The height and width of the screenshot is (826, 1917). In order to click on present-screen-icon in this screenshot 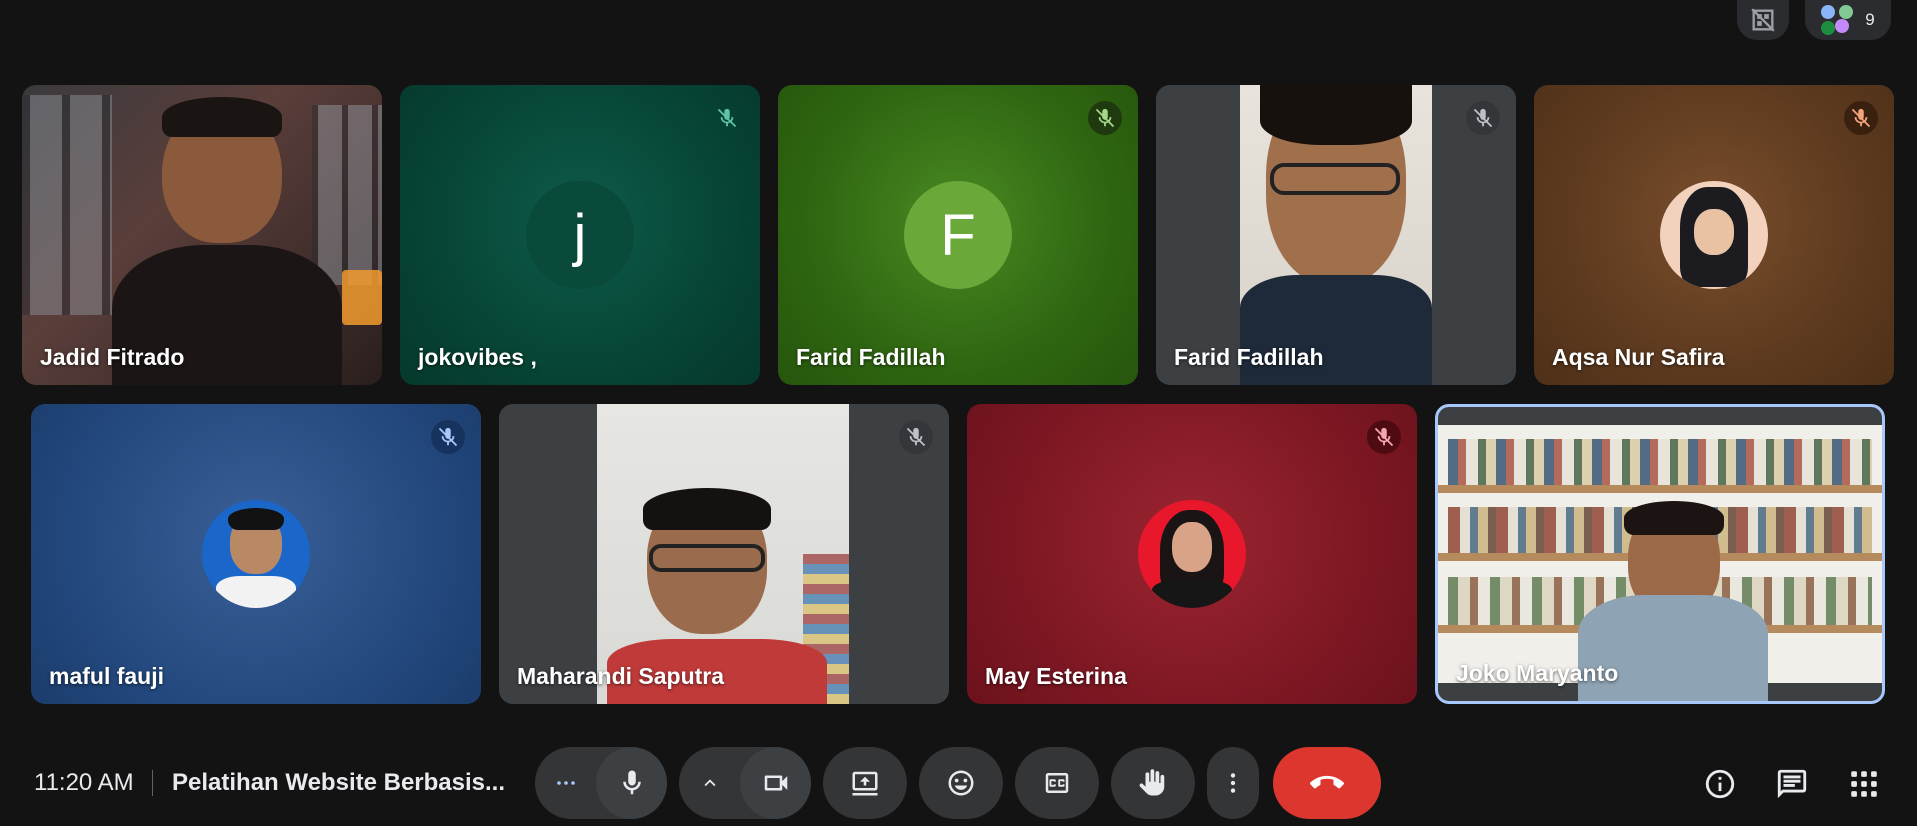, I will do `click(865, 783)`.